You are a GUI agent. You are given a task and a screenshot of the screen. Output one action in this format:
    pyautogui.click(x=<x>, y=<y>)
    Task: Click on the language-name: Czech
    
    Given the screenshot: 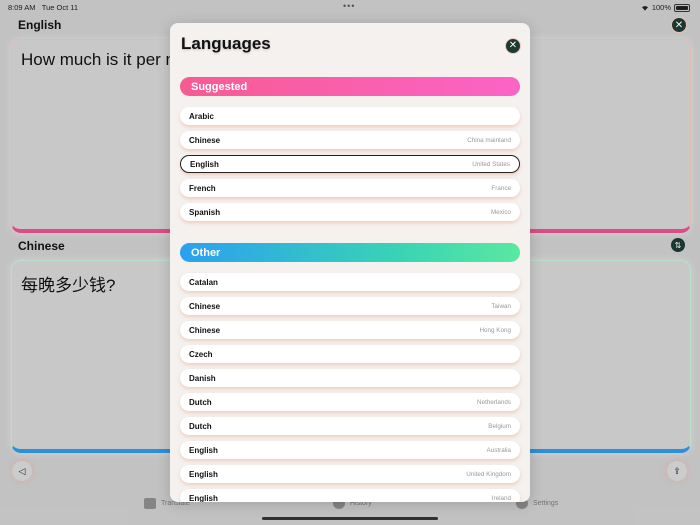 What is the action you would take?
    pyautogui.click(x=201, y=354)
    